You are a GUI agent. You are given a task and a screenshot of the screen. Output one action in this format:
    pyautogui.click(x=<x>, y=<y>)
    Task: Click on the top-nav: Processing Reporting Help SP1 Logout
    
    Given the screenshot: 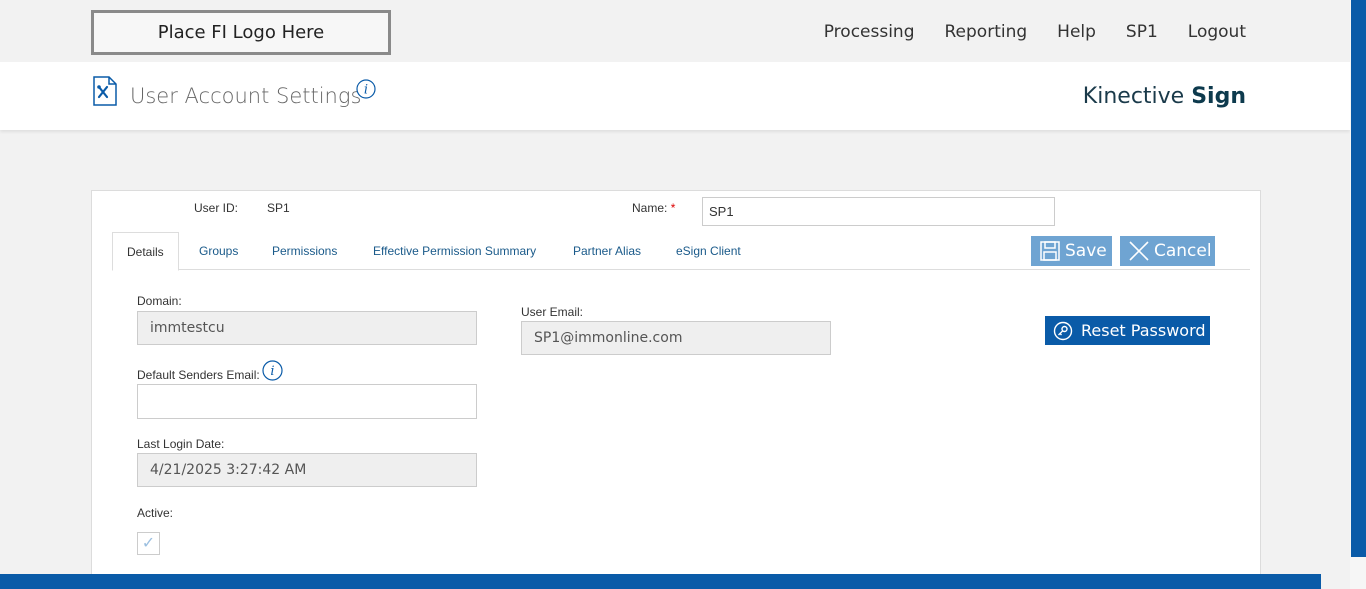 What is the action you would take?
    pyautogui.click(x=1035, y=32)
    